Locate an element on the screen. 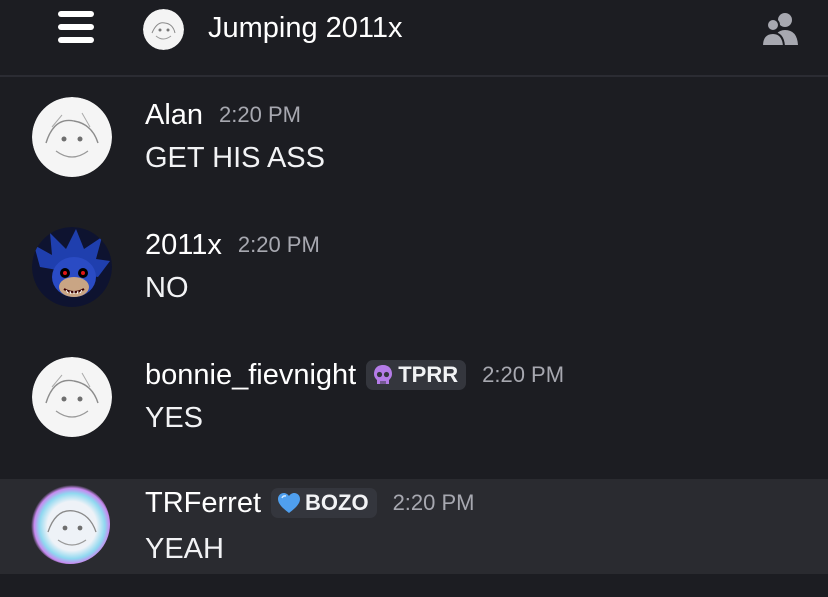 The image size is (828, 597). role-tag: BOZO is located at coordinates (324, 503).